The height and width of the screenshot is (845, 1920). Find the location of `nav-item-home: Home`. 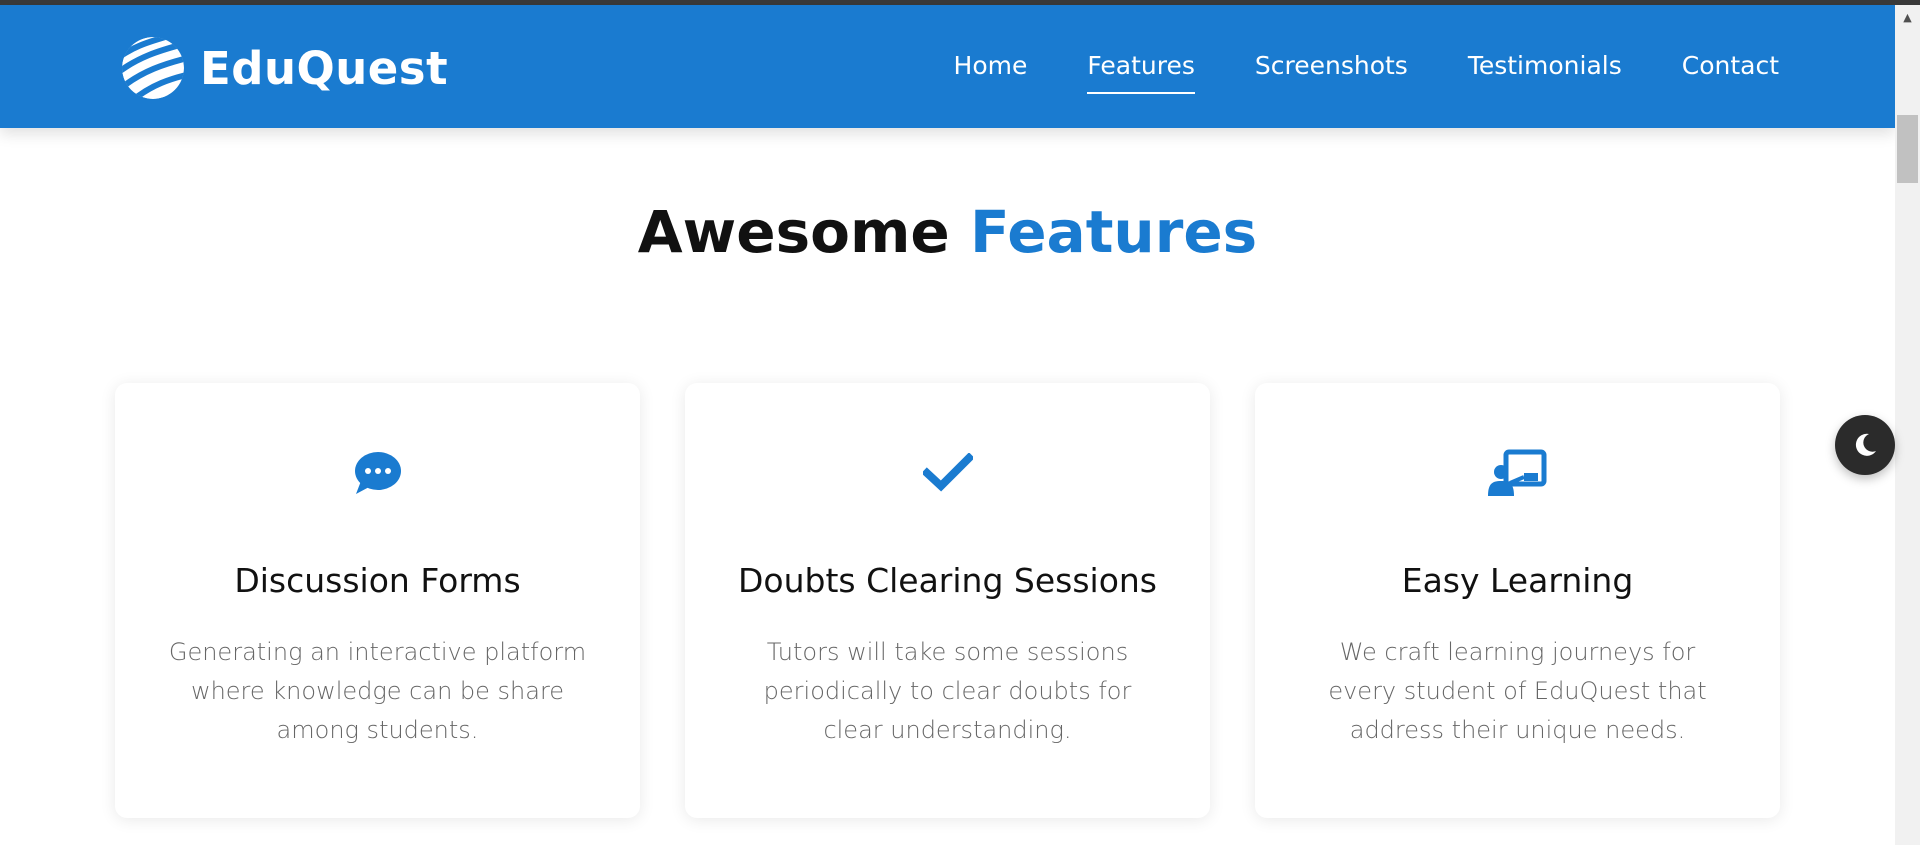

nav-item-home: Home is located at coordinates (991, 65).